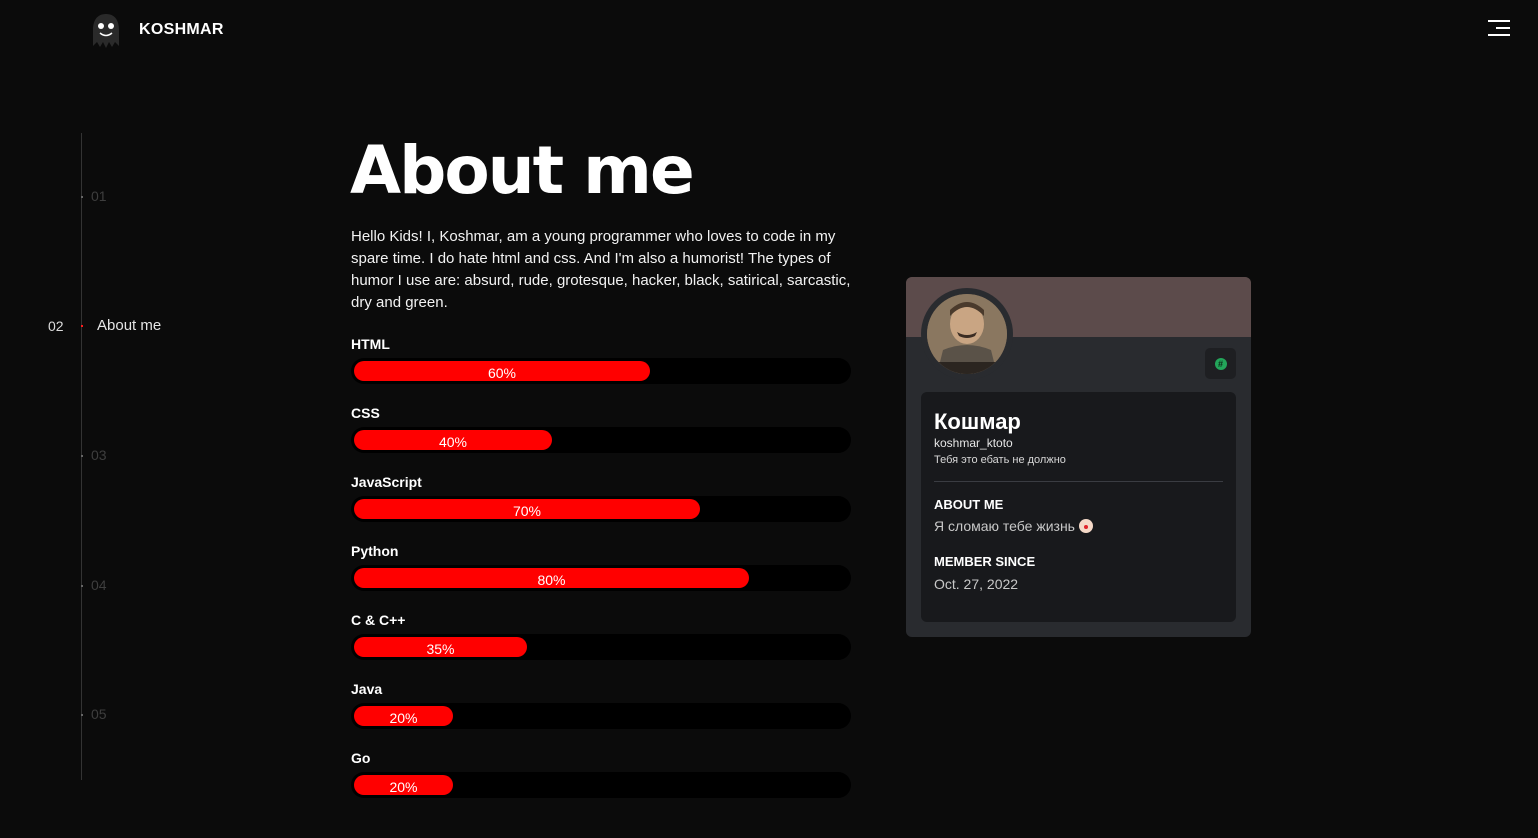 The height and width of the screenshot is (838, 1538). What do you see at coordinates (1220, 363) in the screenshot?
I see `hashtag-badge-icon: #` at bounding box center [1220, 363].